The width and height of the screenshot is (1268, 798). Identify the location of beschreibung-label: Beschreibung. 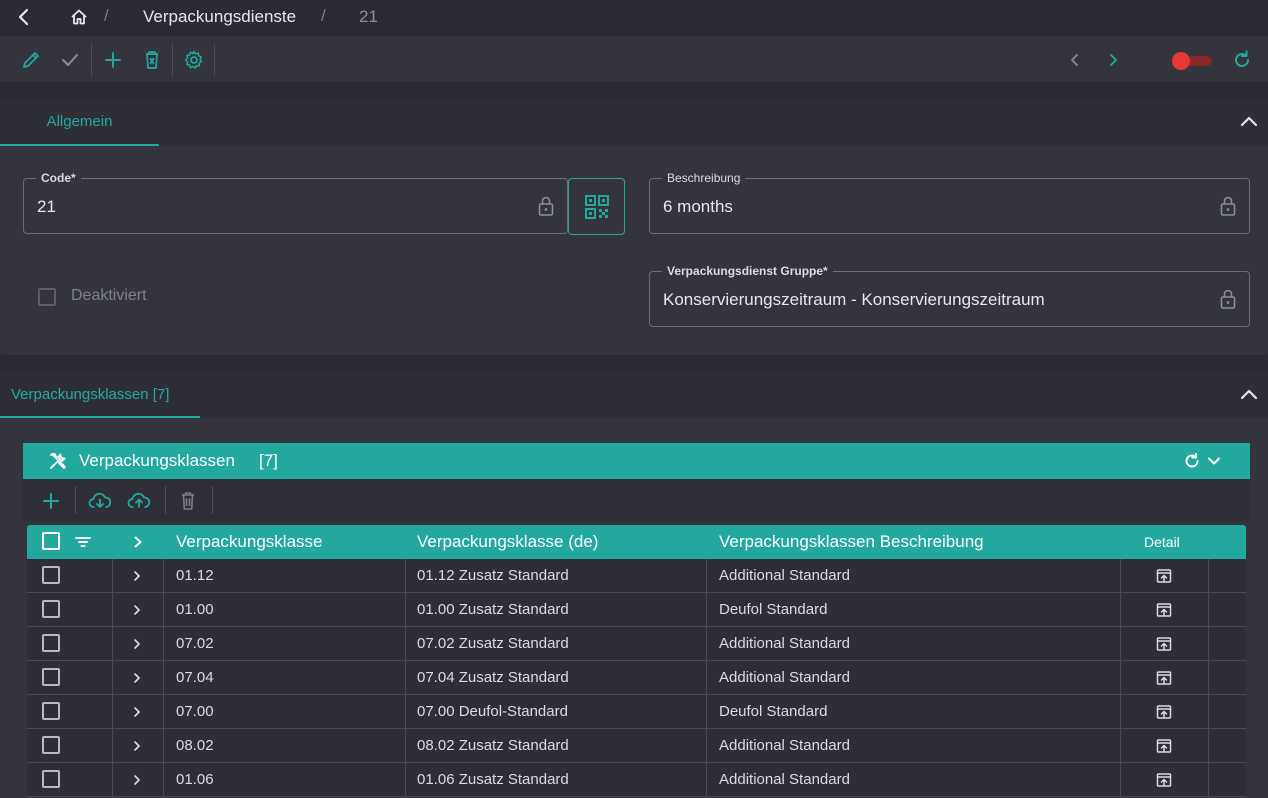
(704, 178).